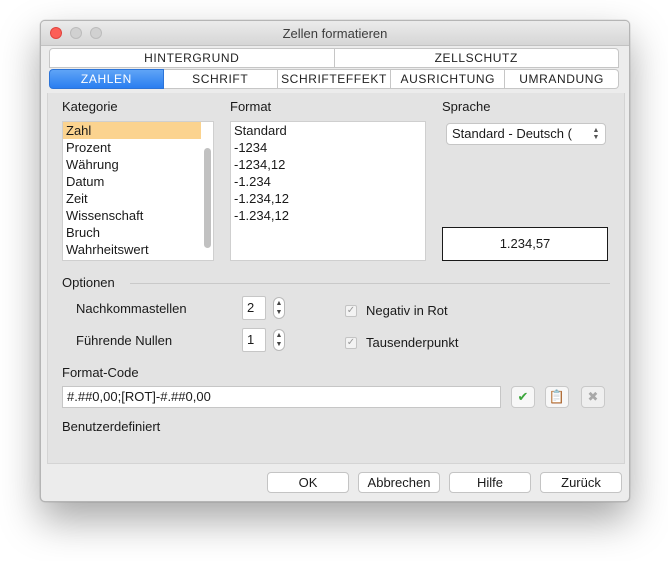 This screenshot has width=668, height=561. Describe the element at coordinates (448, 79) in the screenshot. I see `tab-ausrichtung: Ausrichtung` at that location.